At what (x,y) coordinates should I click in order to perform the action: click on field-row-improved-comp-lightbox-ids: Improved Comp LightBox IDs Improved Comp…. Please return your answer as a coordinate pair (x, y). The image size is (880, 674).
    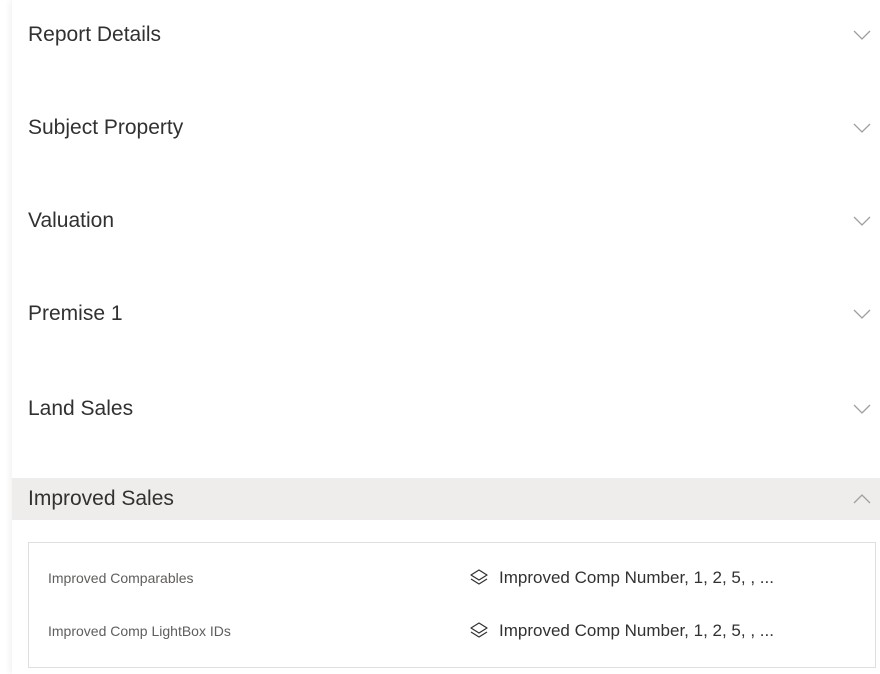
    Looking at the image, I should click on (452, 631).